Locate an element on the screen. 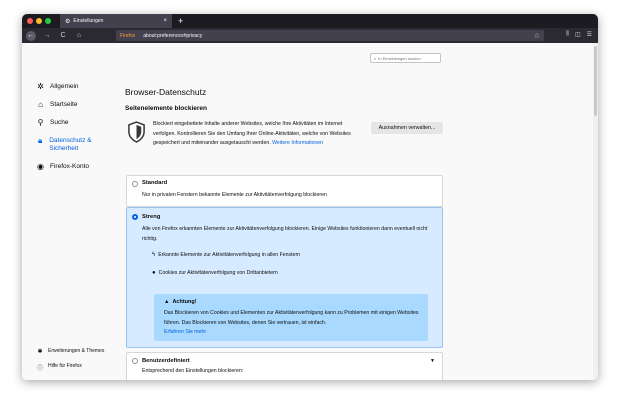 This screenshot has height=409, width=620. account-icon: ◉ is located at coordinates (40, 166).